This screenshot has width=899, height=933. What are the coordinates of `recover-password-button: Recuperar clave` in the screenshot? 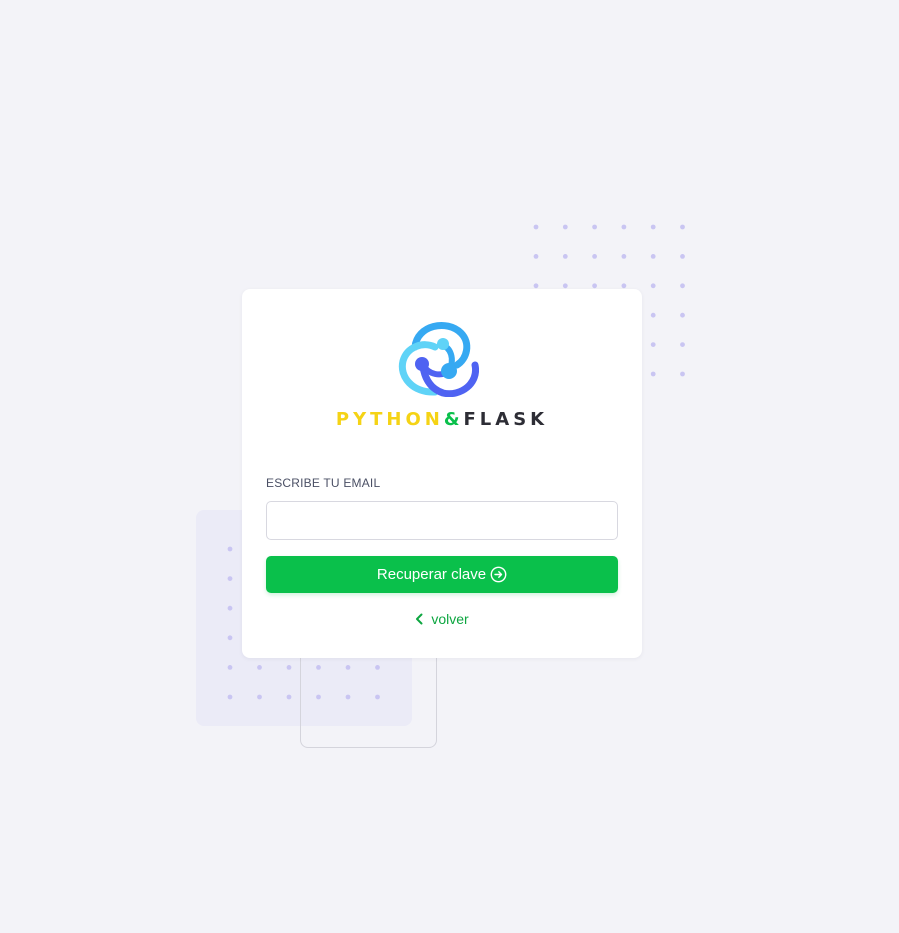 It's located at (442, 574).